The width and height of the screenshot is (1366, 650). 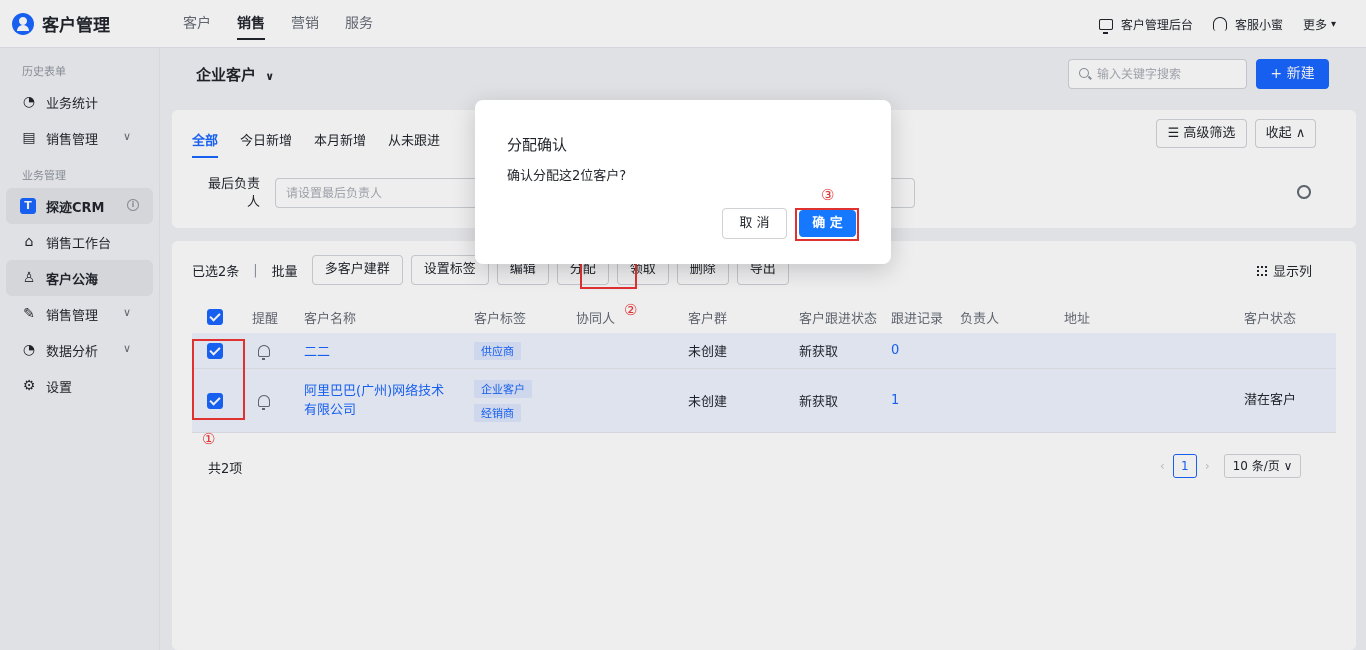 What do you see at coordinates (537, 145) in the screenshot?
I see `dialog-title: 分配确认` at bounding box center [537, 145].